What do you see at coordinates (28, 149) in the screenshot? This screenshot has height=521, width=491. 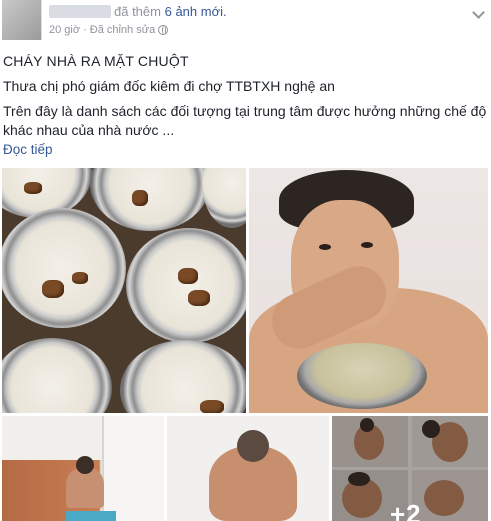 I see `see-more-link: Đọc tiếp` at bounding box center [28, 149].